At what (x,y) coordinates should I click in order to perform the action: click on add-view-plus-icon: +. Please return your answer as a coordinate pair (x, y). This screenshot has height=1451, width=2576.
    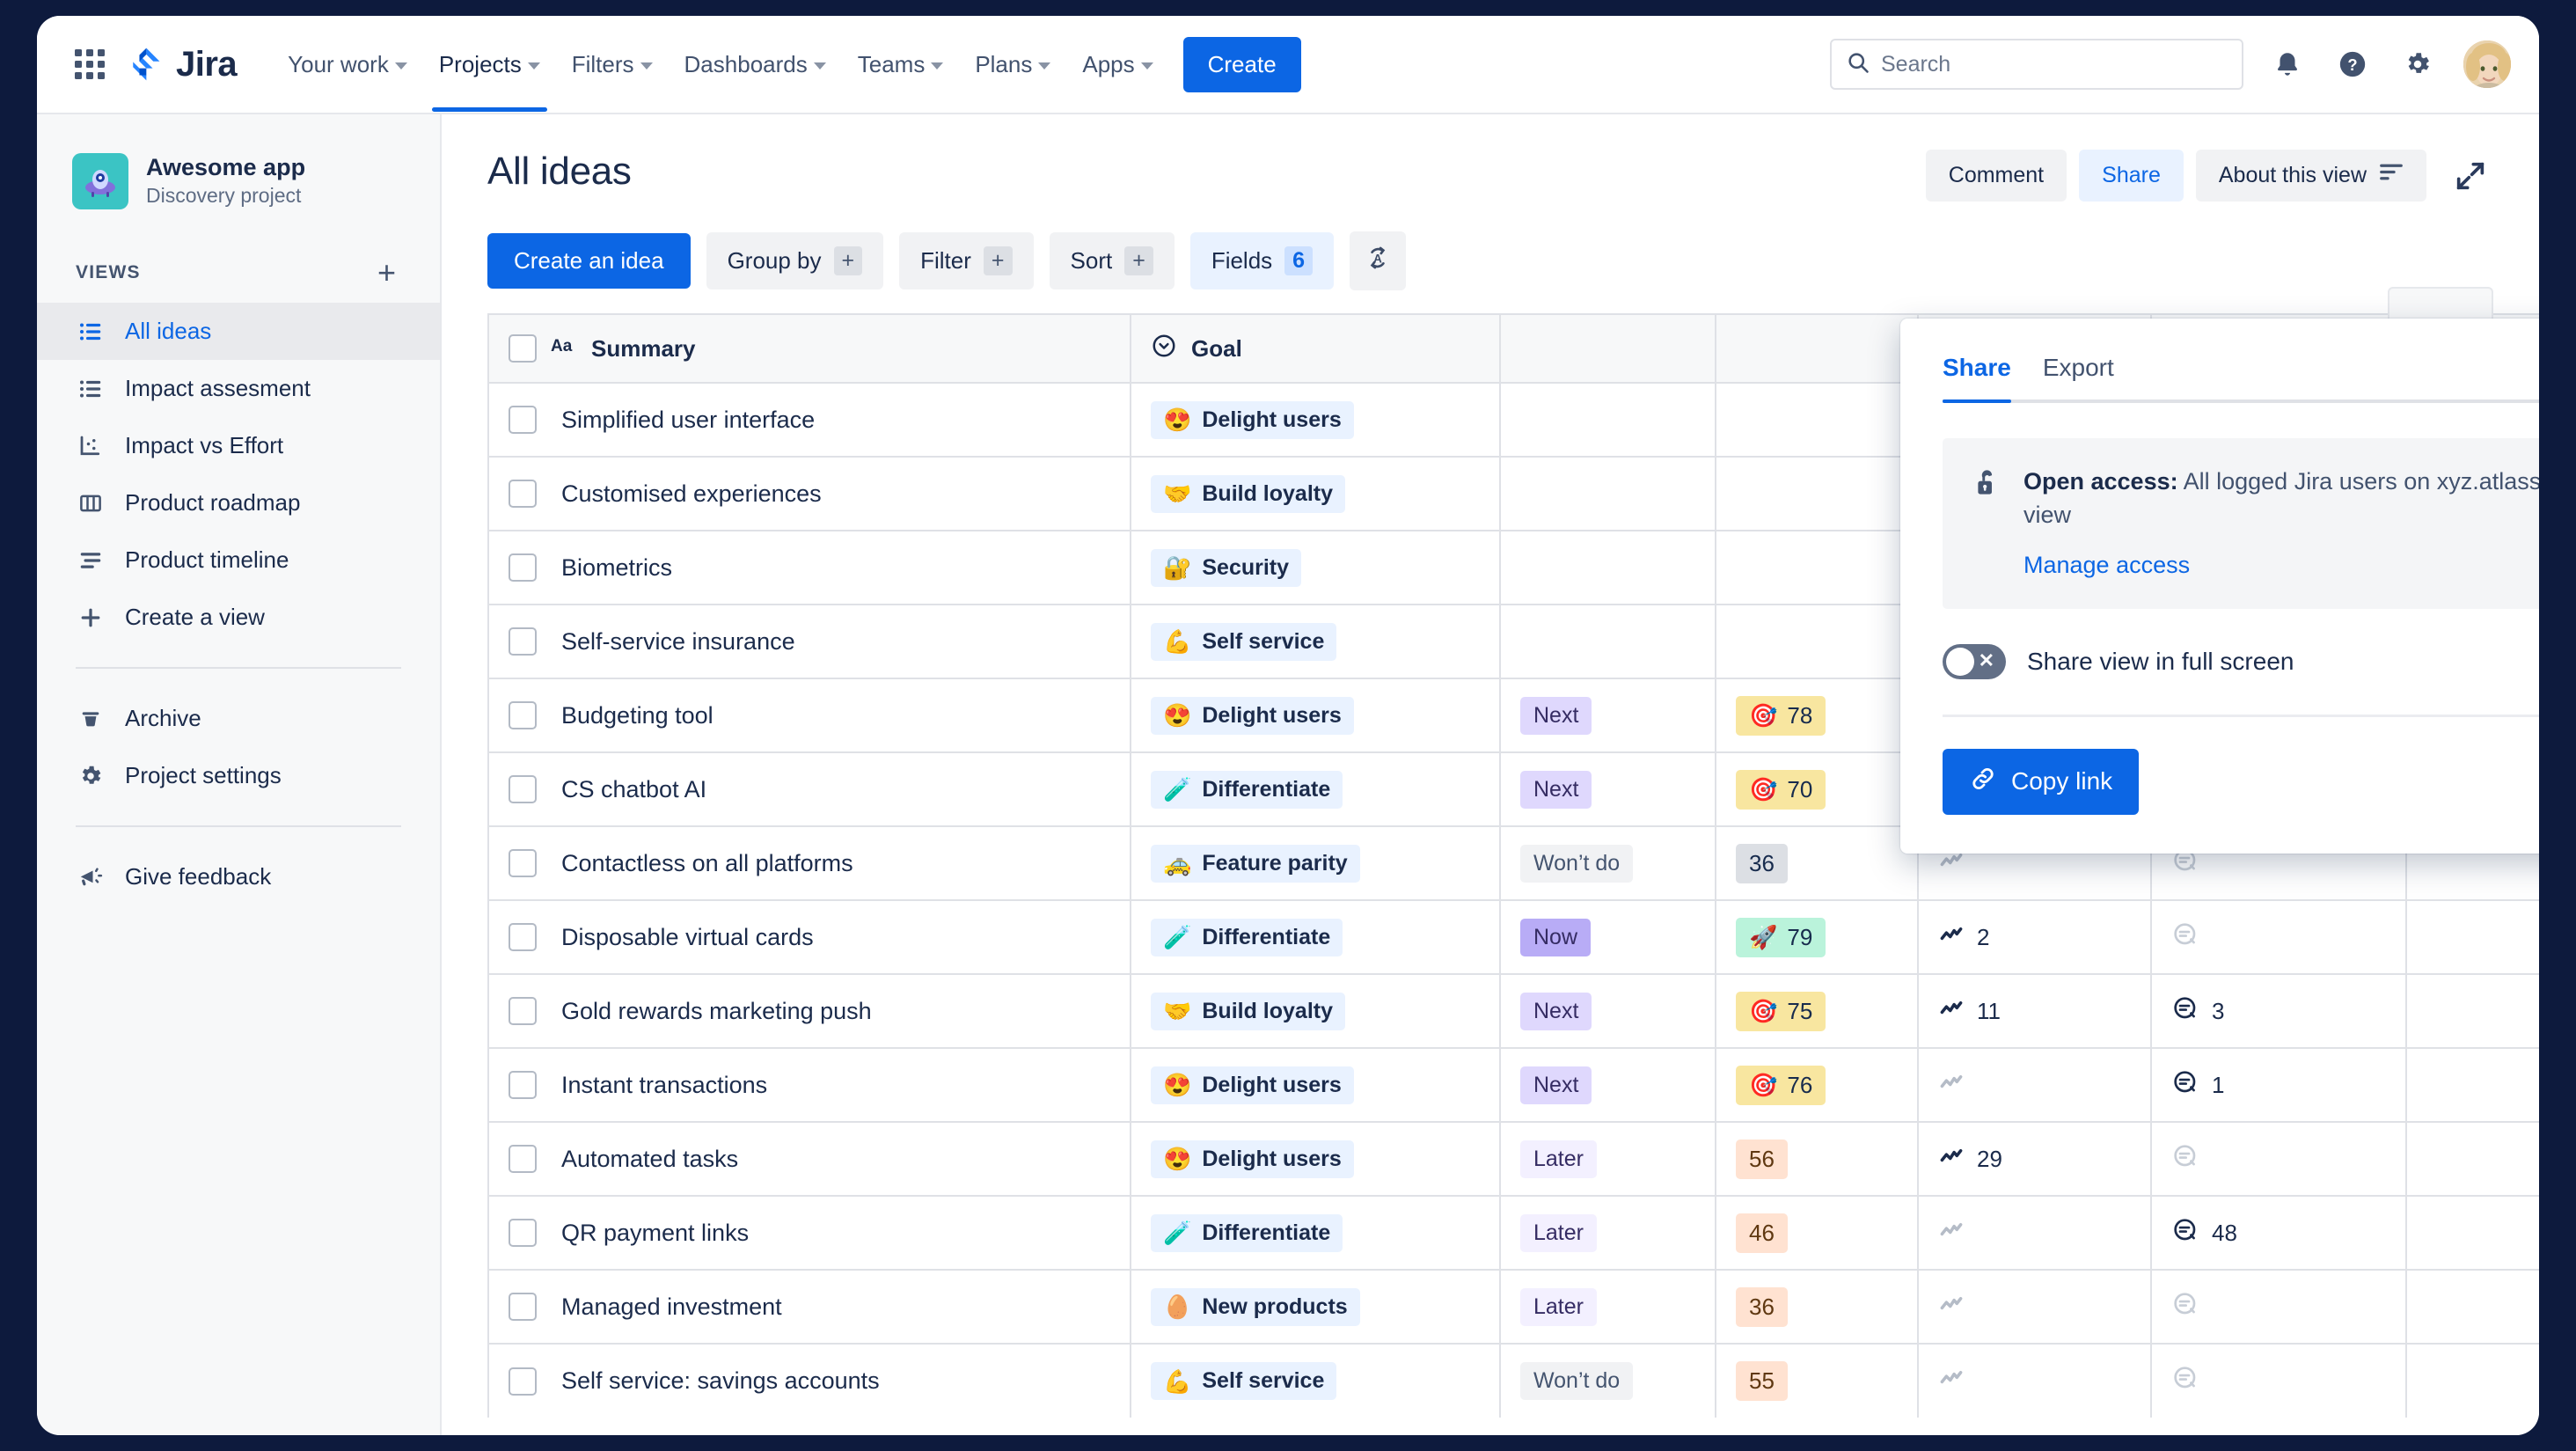
    Looking at the image, I should click on (386, 273).